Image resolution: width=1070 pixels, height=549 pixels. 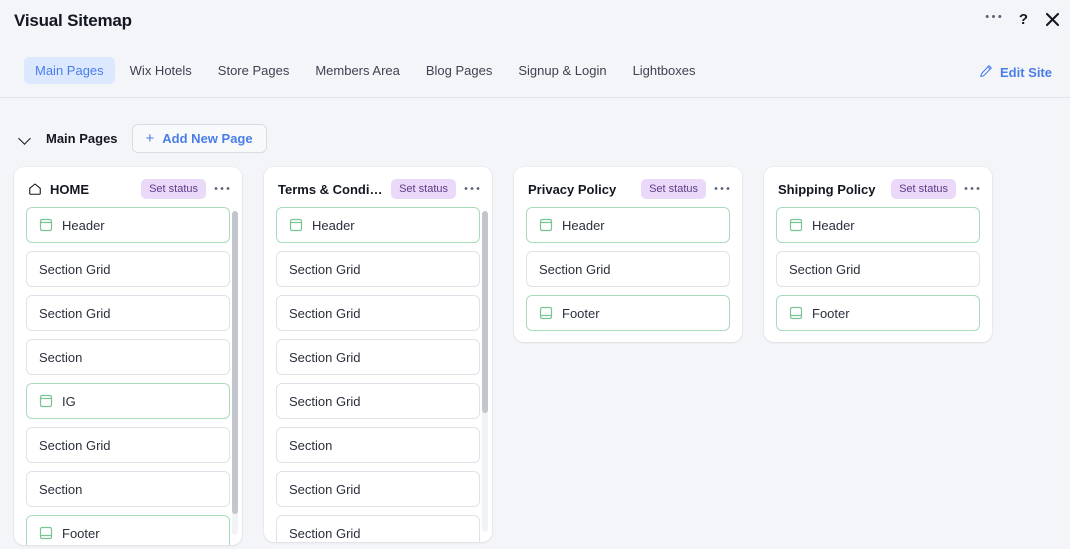 I want to click on chevron-down-icon, so click(x=25, y=138).